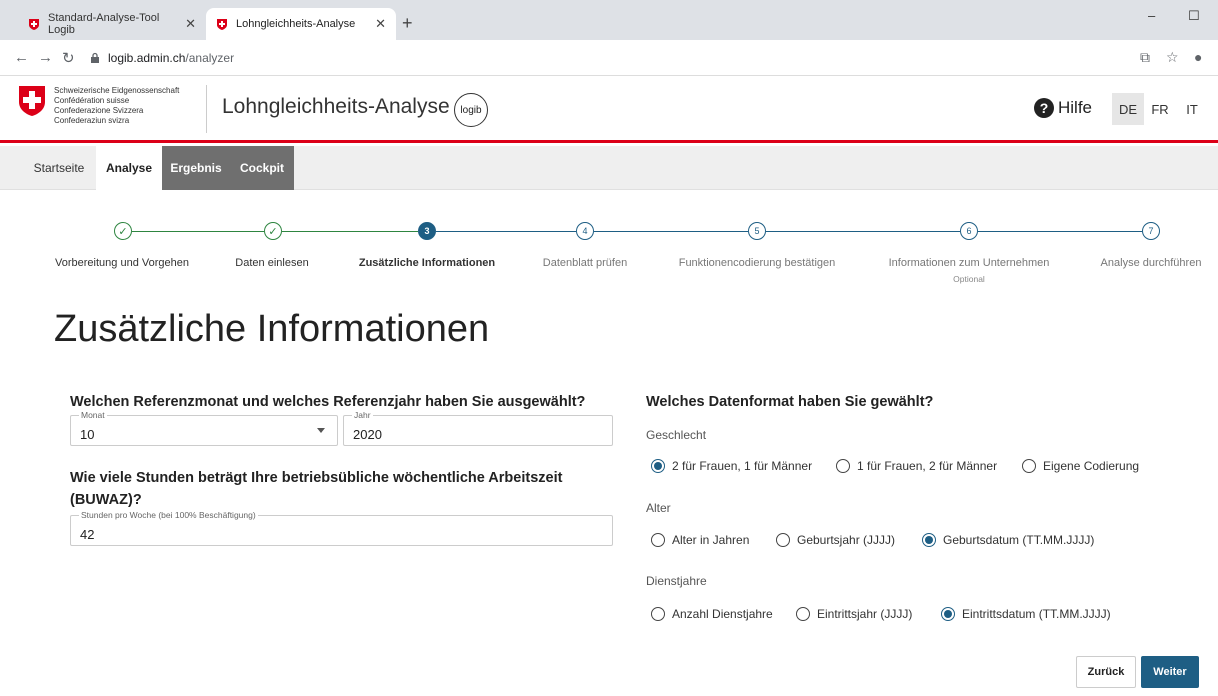  Describe the element at coordinates (969, 279) in the screenshot. I see `step-6-sublabel: Optional` at that location.